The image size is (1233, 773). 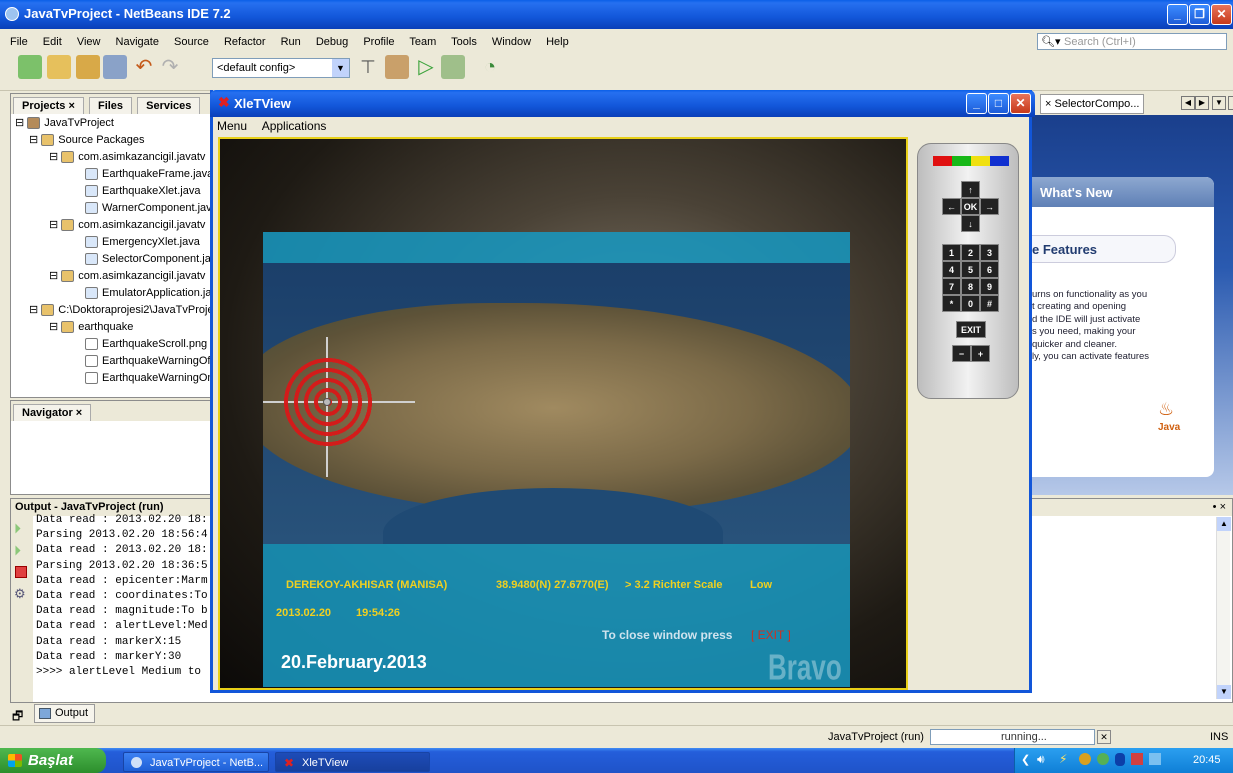 What do you see at coordinates (970, 223) in the screenshot?
I see `arrow-down-key: ↓` at bounding box center [970, 223].